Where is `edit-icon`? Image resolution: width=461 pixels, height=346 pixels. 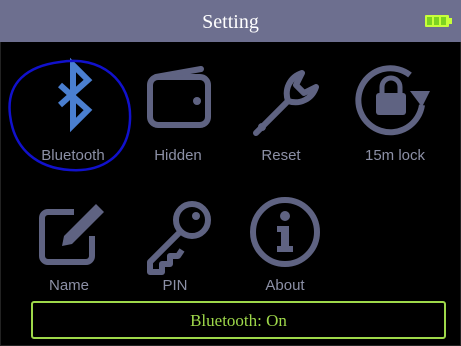 edit-icon is located at coordinates (71, 234).